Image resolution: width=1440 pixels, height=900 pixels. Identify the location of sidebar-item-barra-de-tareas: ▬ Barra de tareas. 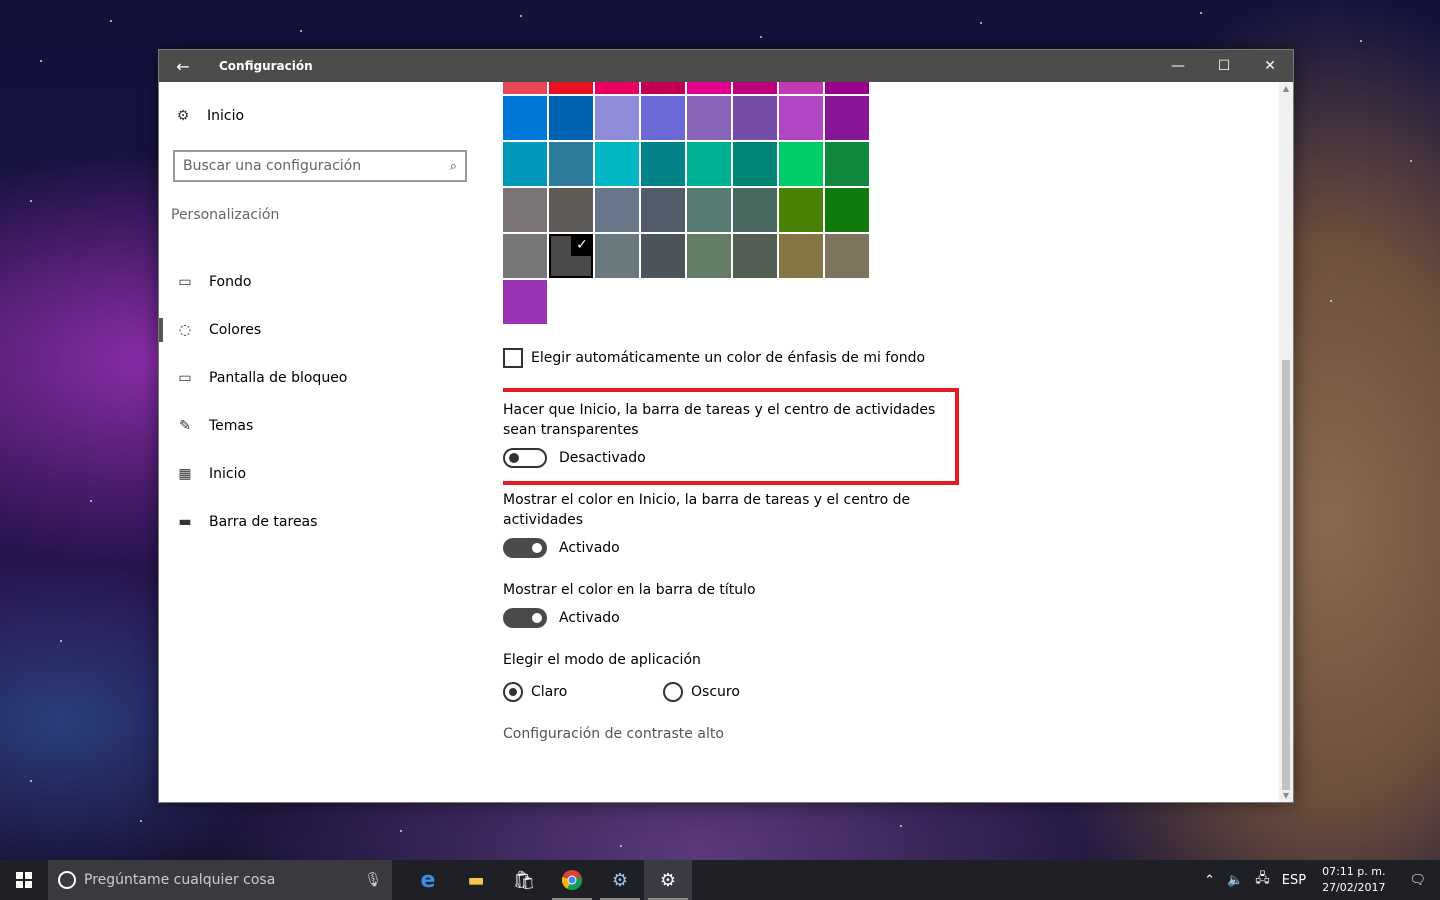
(319, 522).